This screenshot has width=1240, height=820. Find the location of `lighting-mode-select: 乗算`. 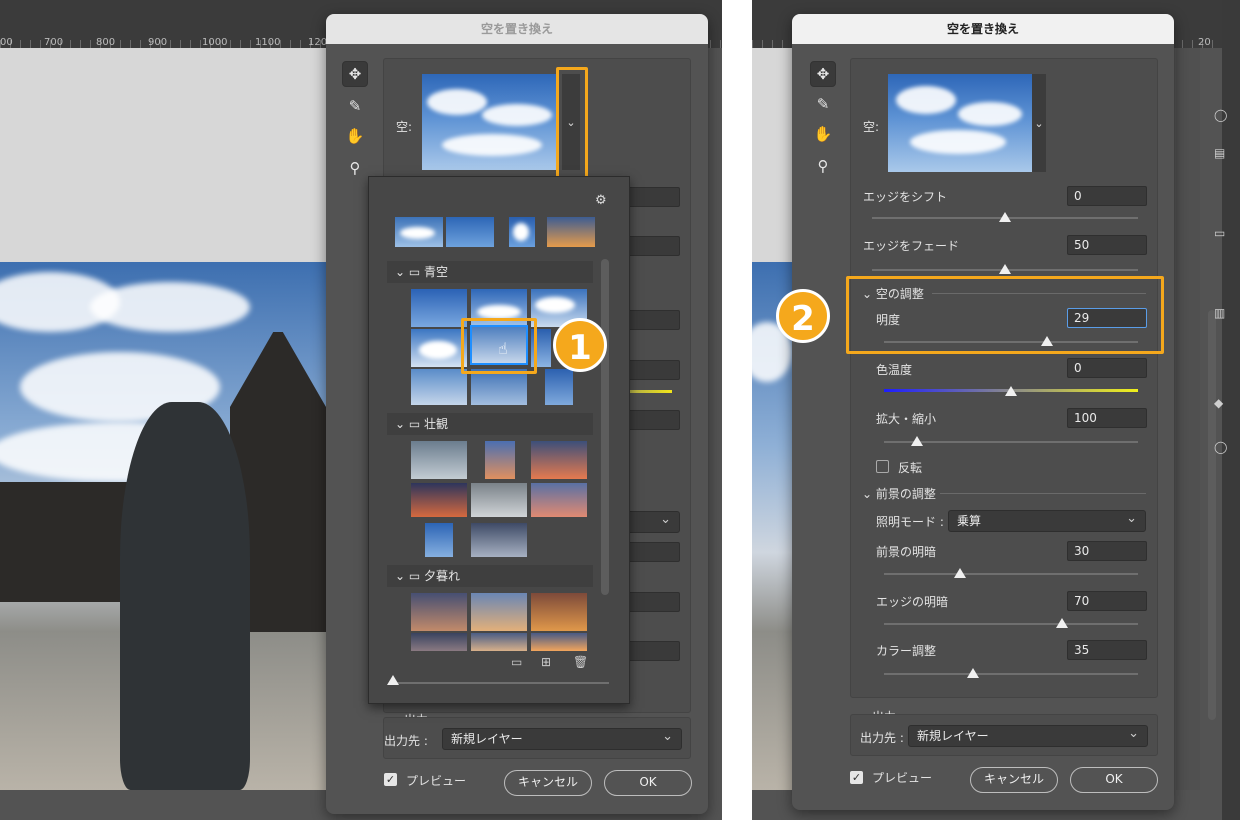

lighting-mode-select: 乗算 is located at coordinates (1047, 520).